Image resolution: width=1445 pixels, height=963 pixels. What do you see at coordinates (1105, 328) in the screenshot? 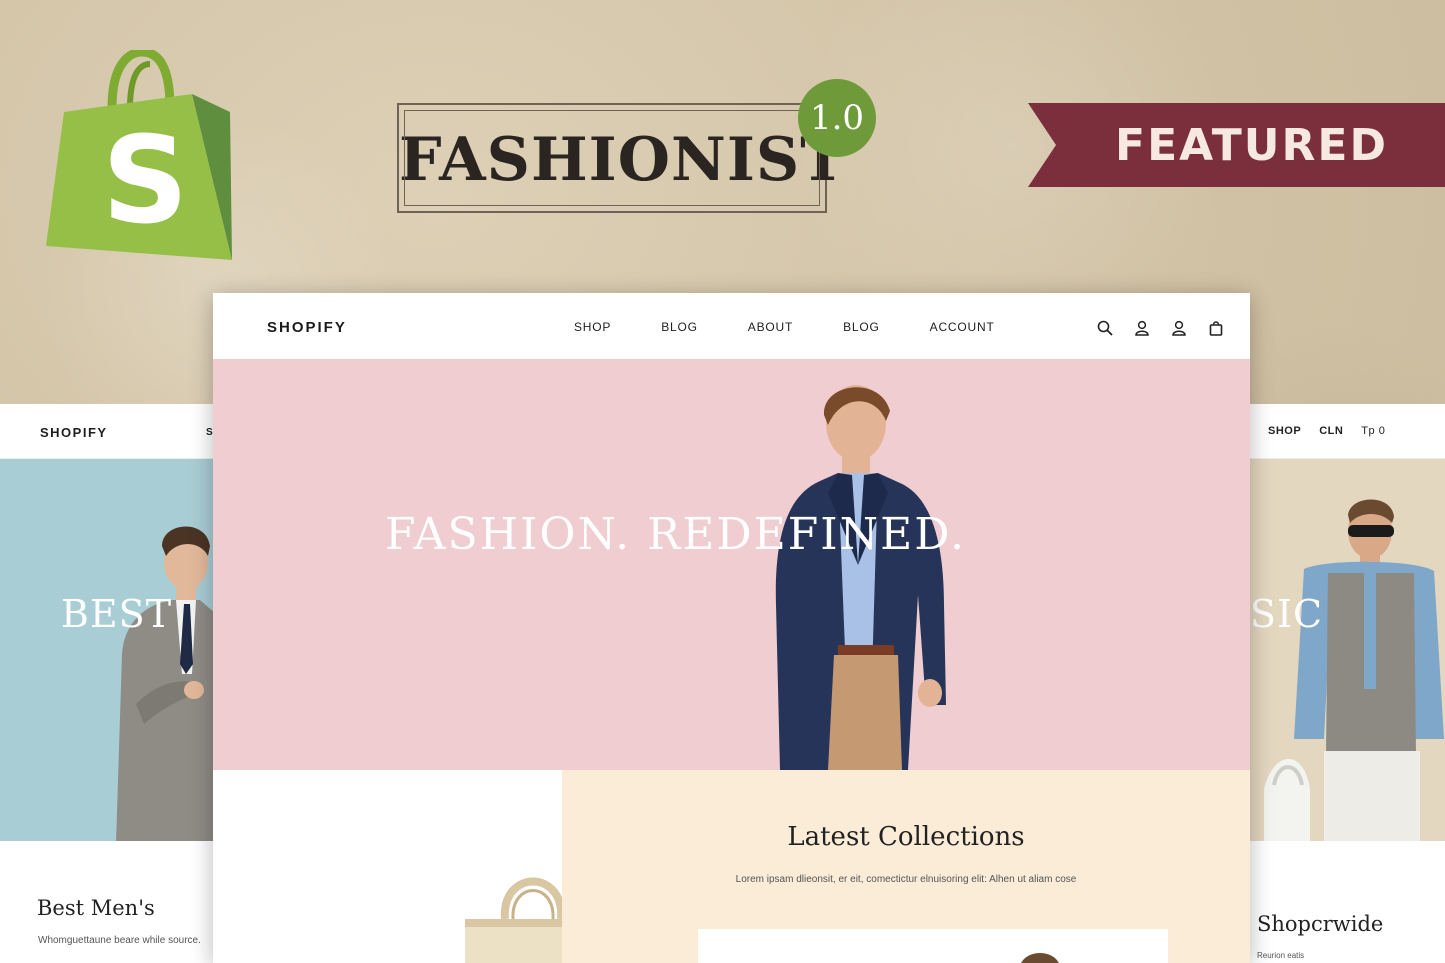
I see `search-icon` at bounding box center [1105, 328].